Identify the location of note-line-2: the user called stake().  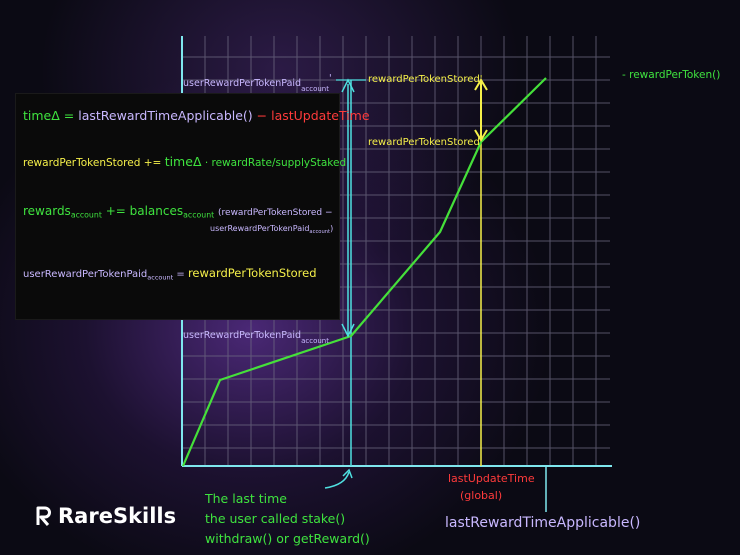
(275, 518).